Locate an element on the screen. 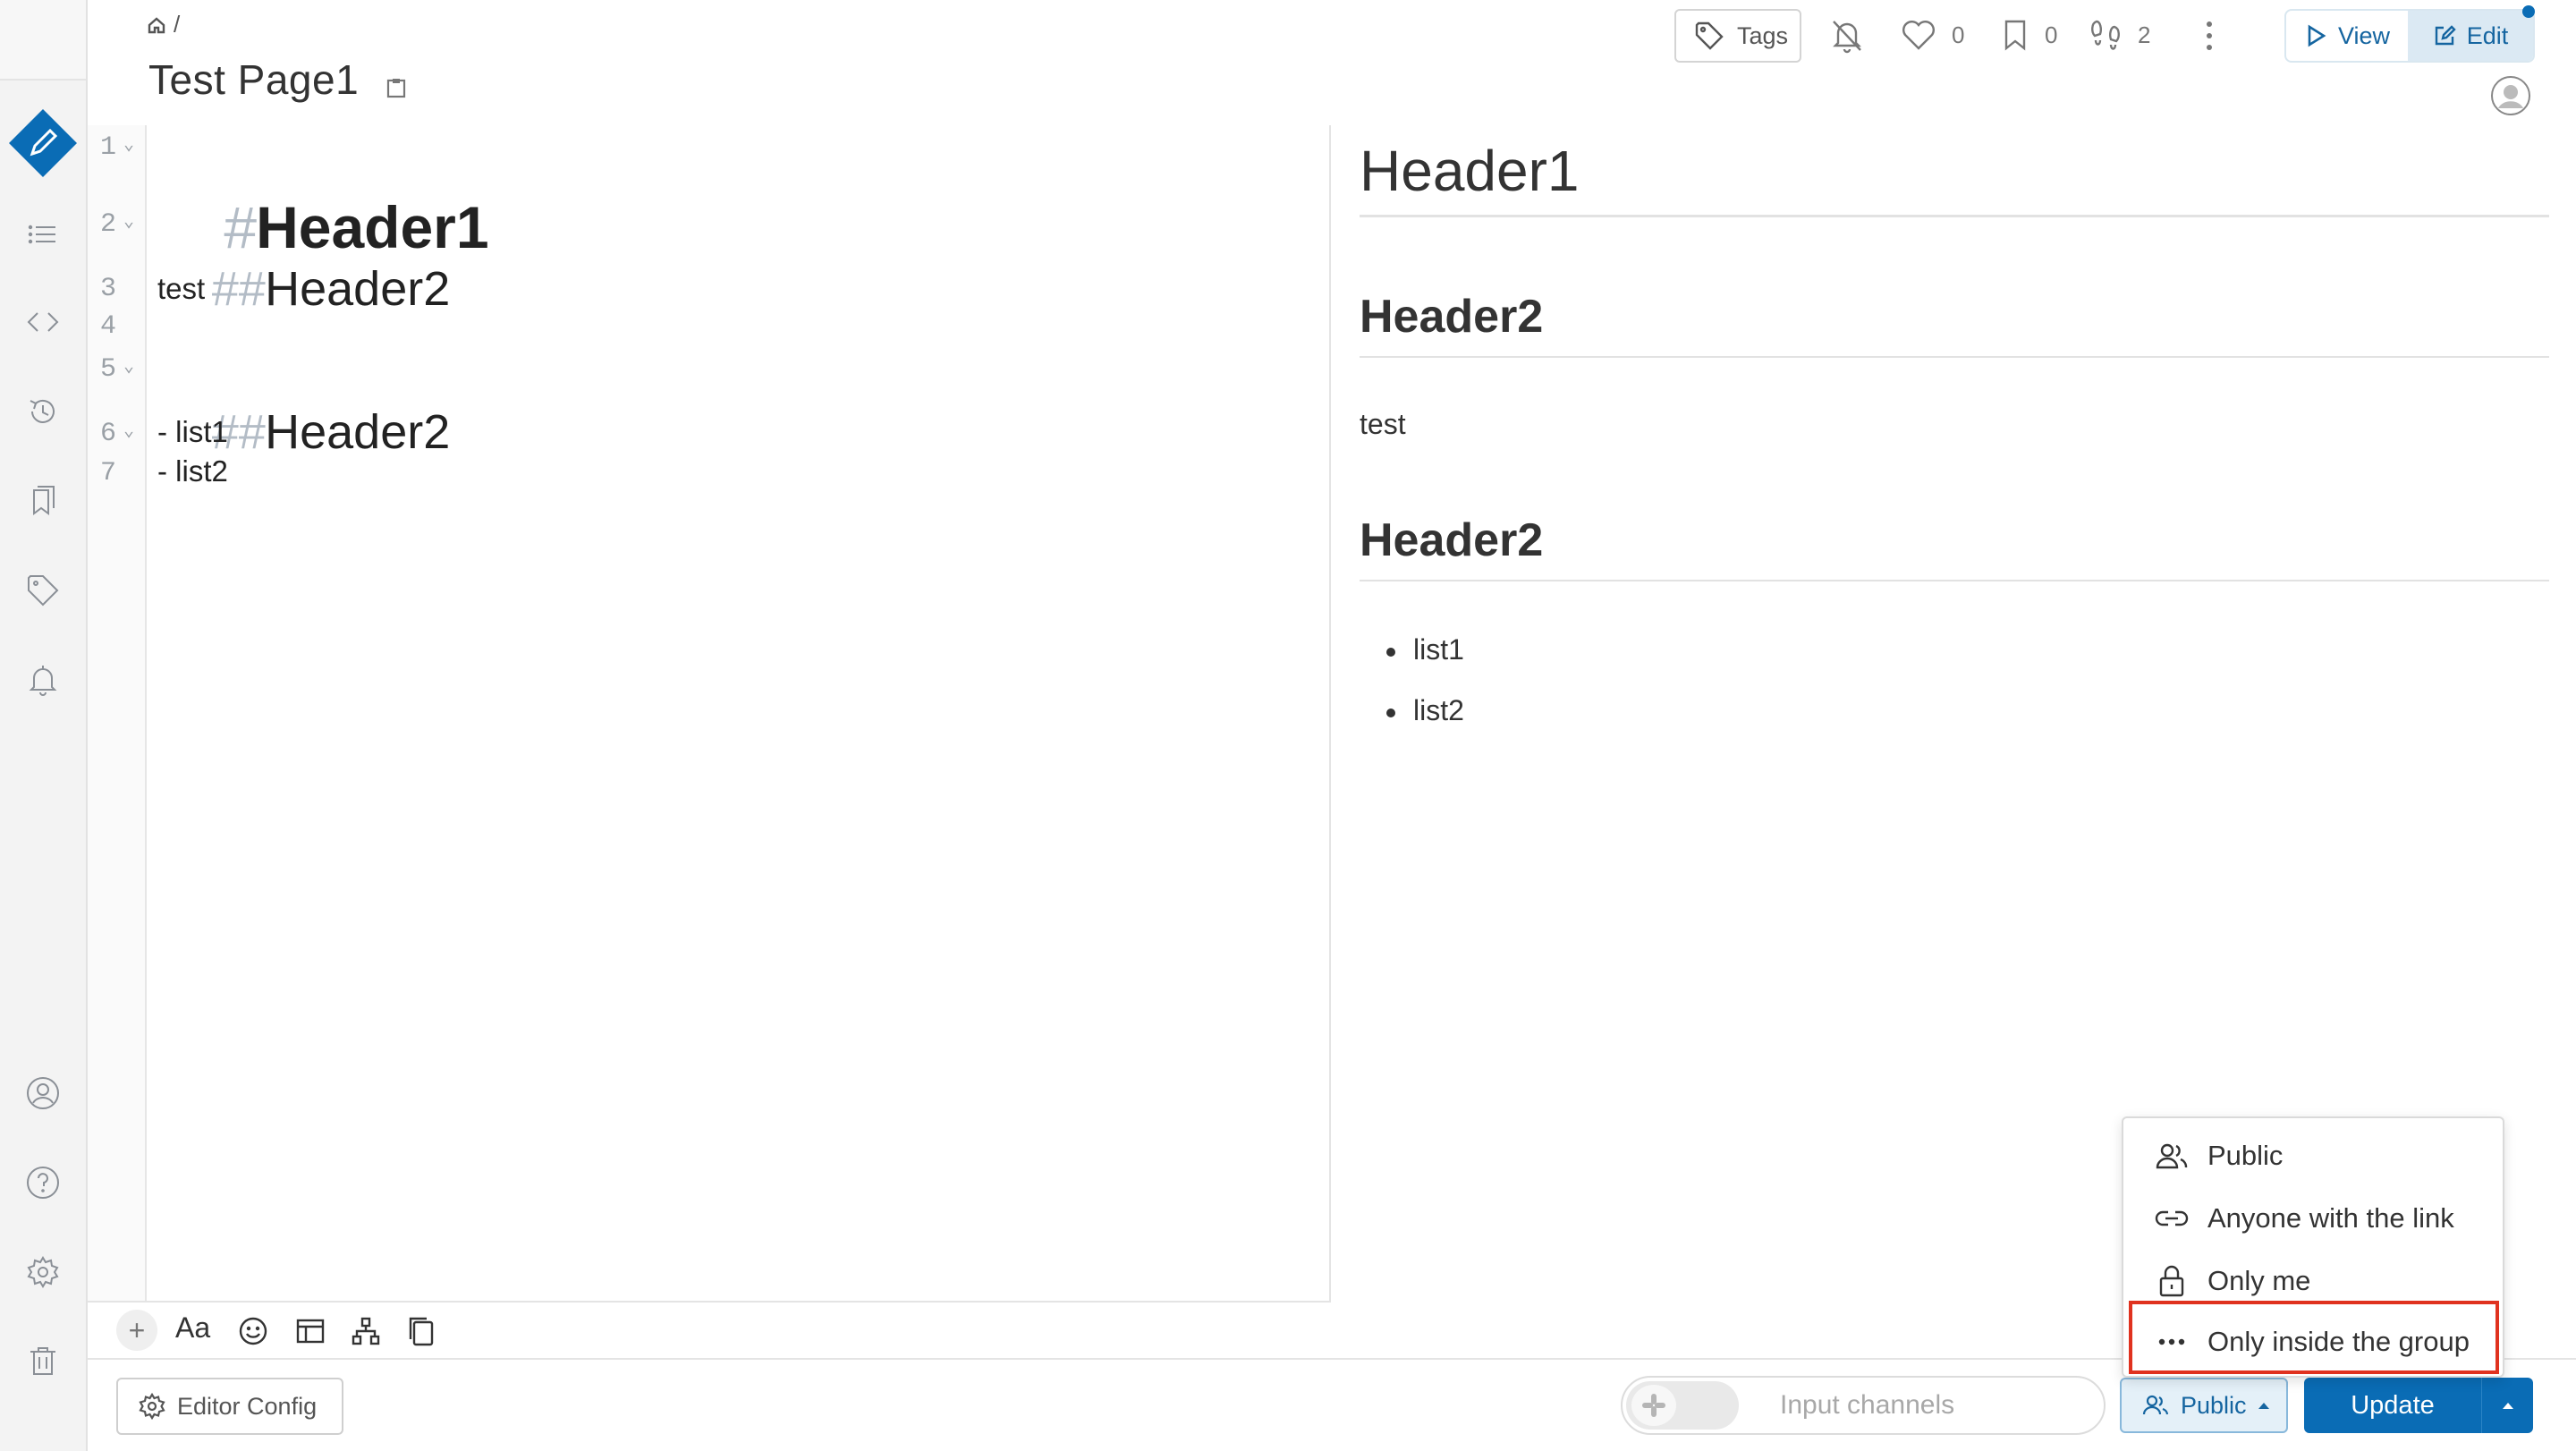  breadcrumb: / is located at coordinates (163, 24).